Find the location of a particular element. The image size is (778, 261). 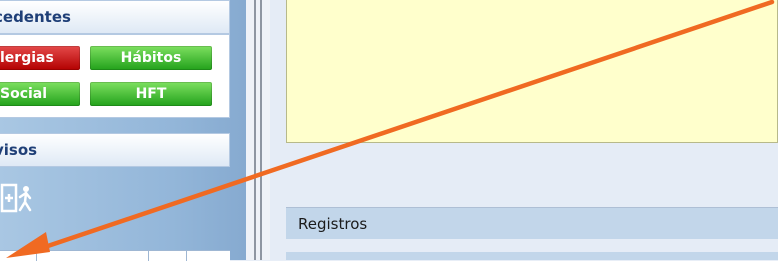

registros-header: Registros is located at coordinates (532, 223).